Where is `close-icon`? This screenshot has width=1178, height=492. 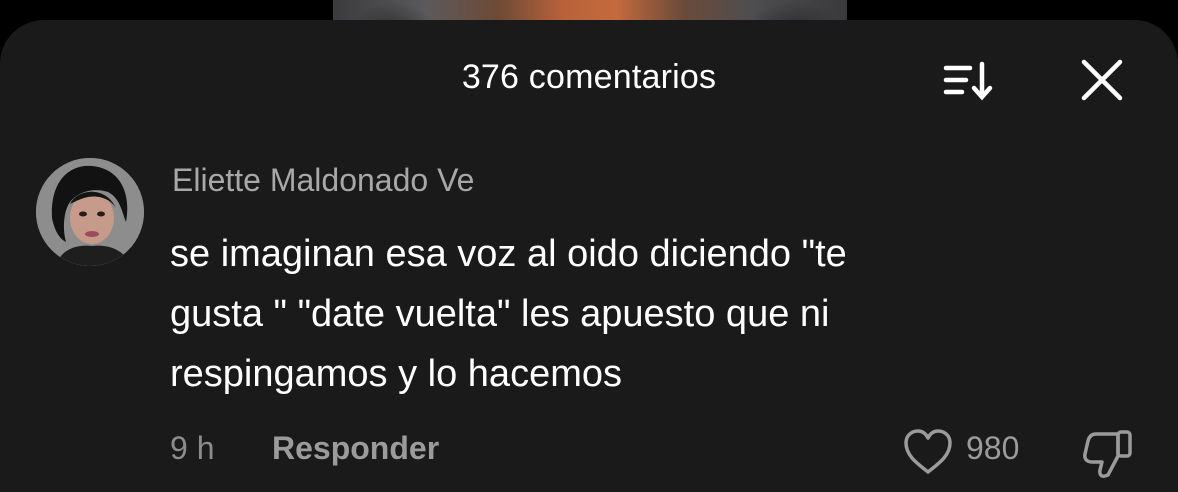
close-icon is located at coordinates (1102, 80).